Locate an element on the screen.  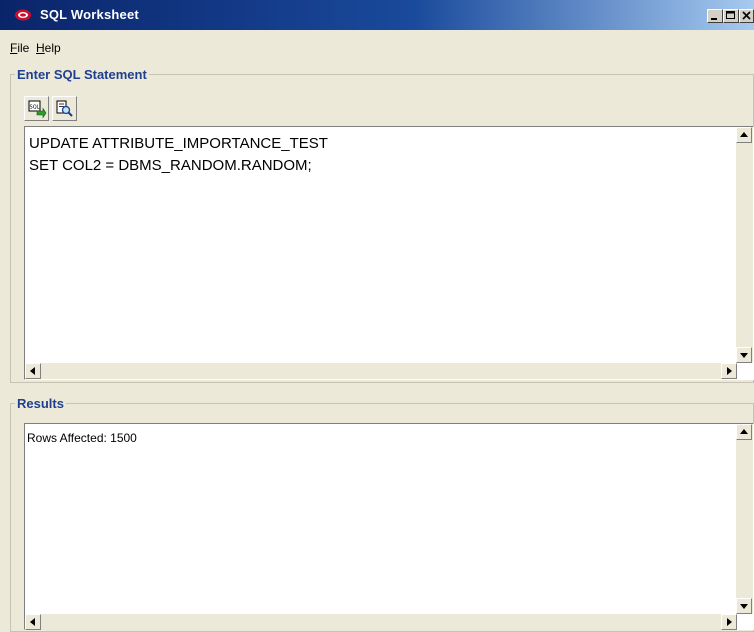
execute-sql-icon: SQL is located at coordinates (37, 109).